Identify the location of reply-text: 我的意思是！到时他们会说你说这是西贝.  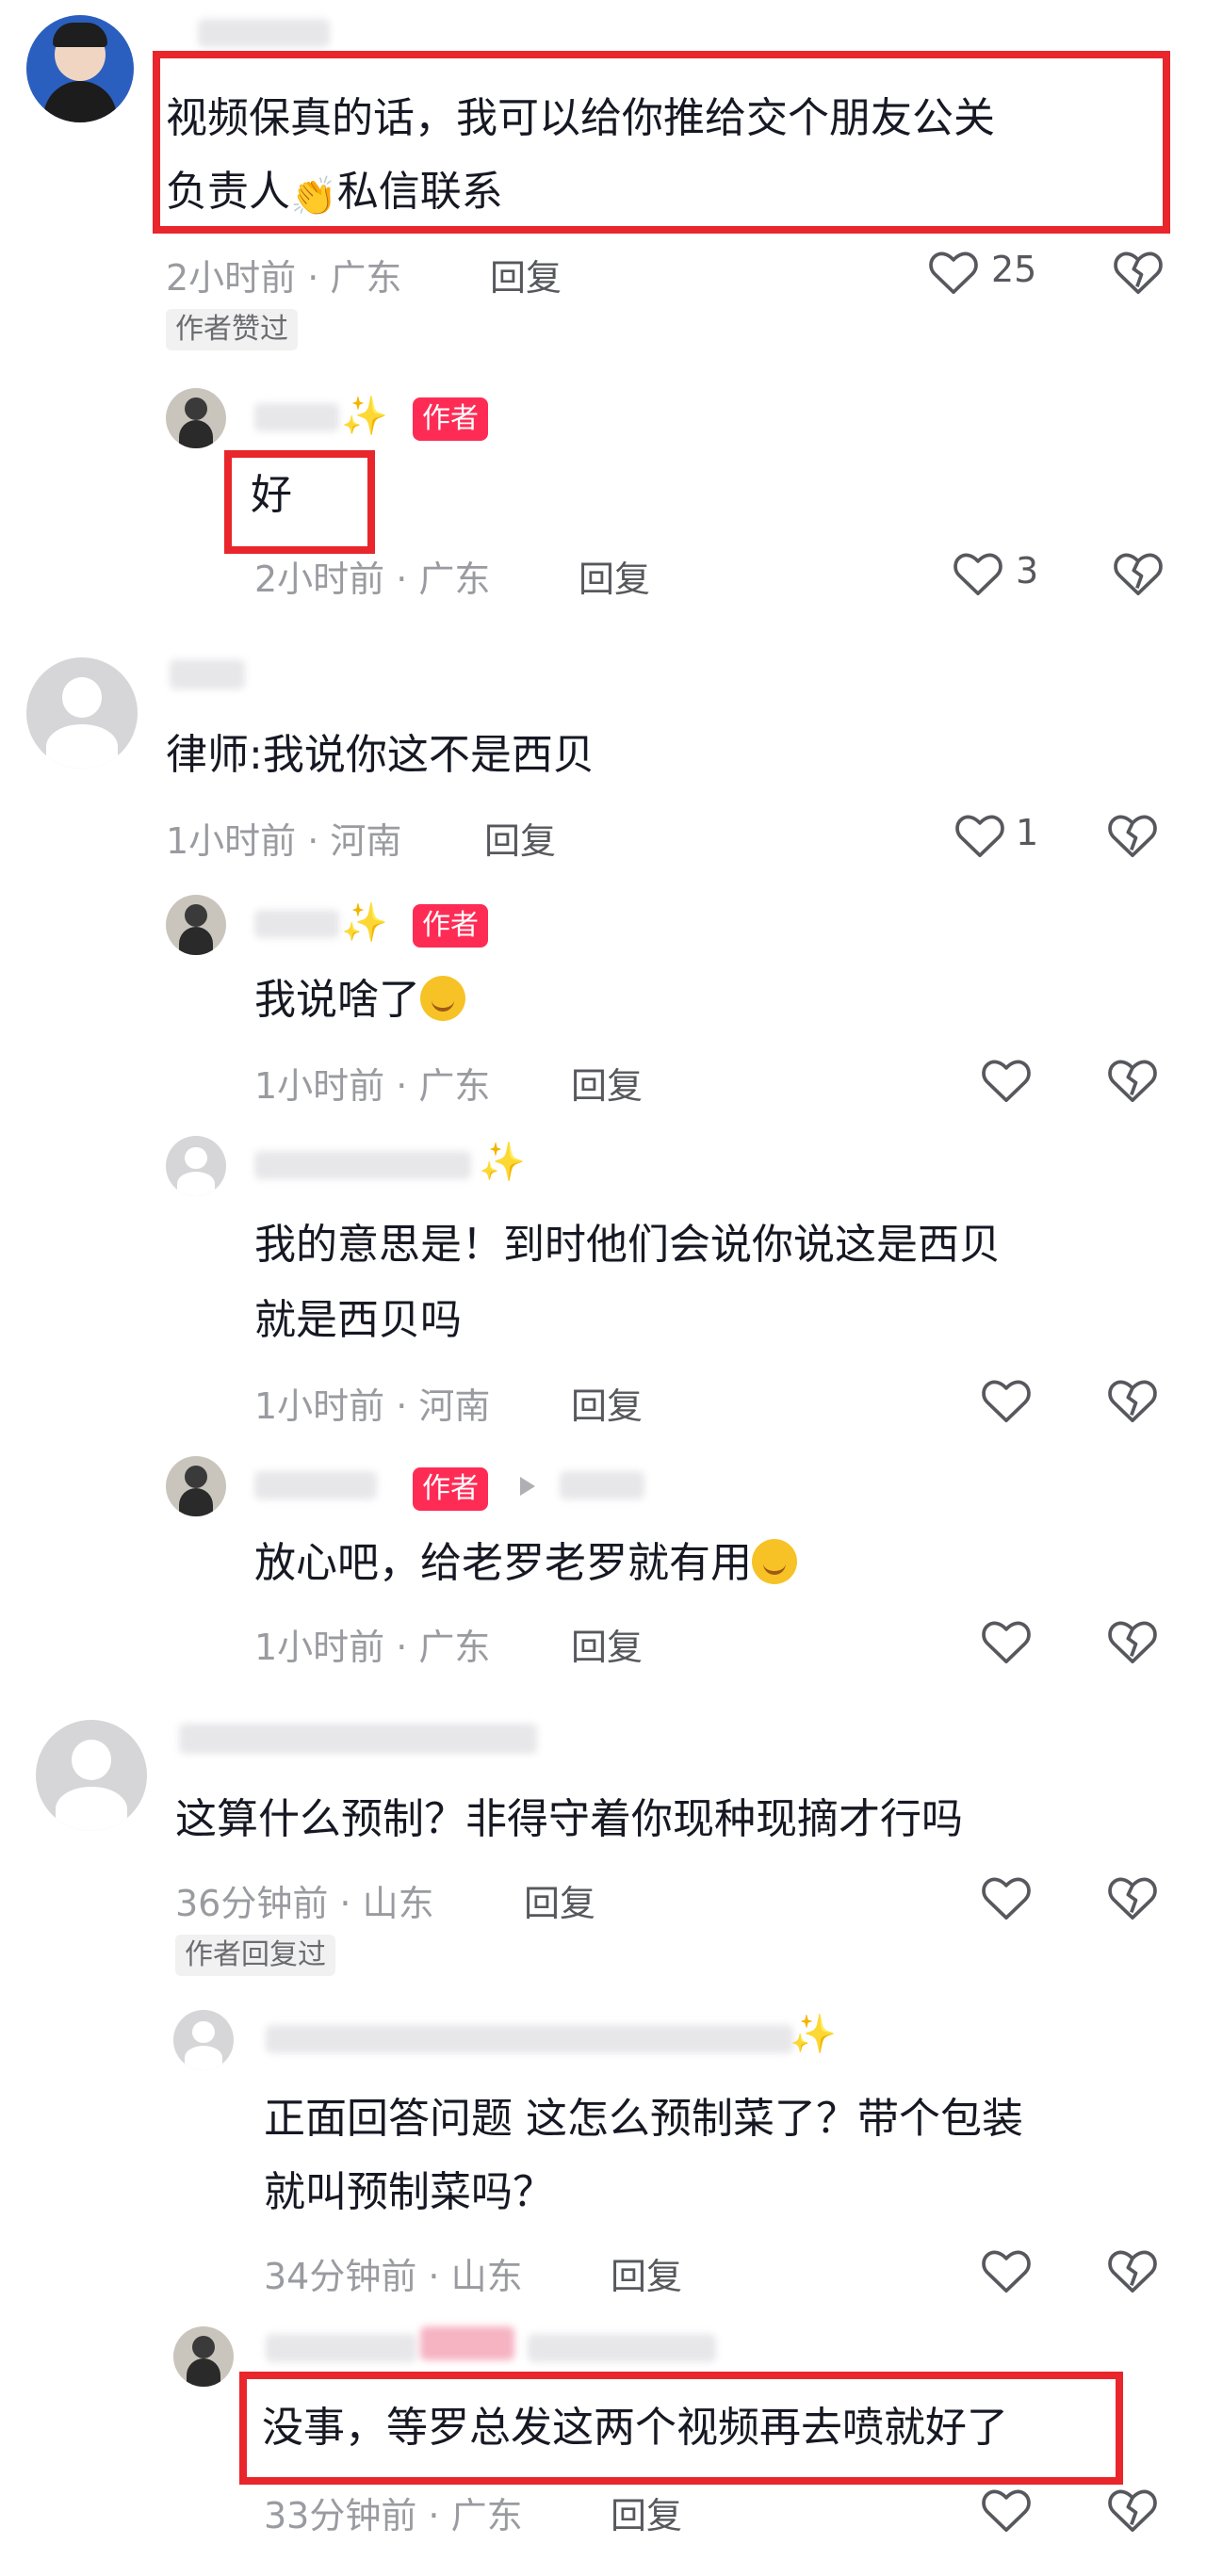
(627, 1245).